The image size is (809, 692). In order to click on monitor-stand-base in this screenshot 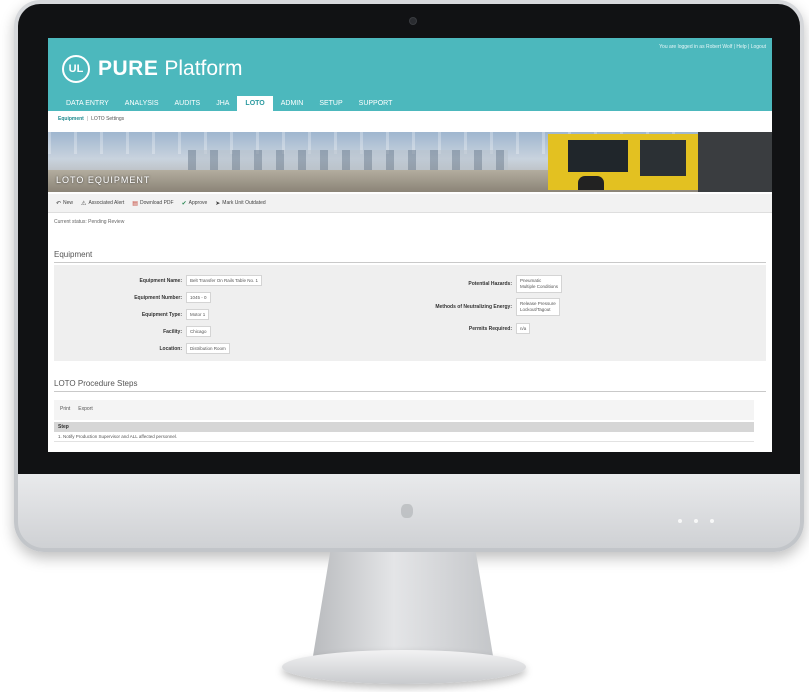, I will do `click(404, 667)`.